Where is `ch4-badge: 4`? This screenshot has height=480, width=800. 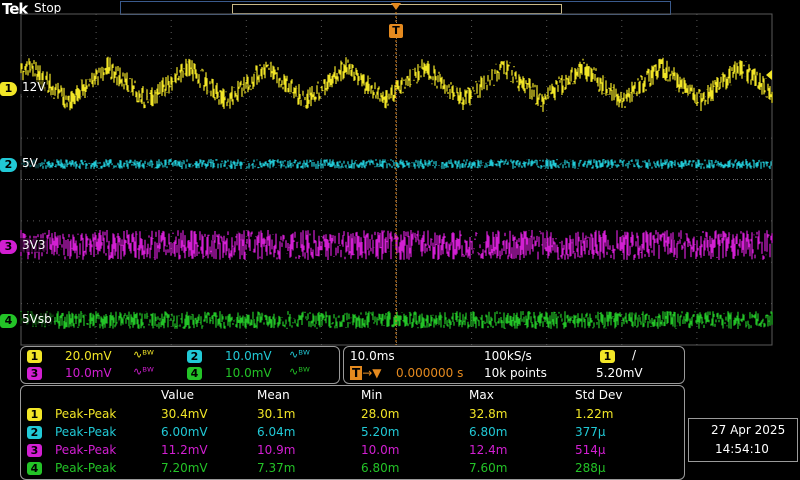
ch4-badge: 4 is located at coordinates (194, 373).